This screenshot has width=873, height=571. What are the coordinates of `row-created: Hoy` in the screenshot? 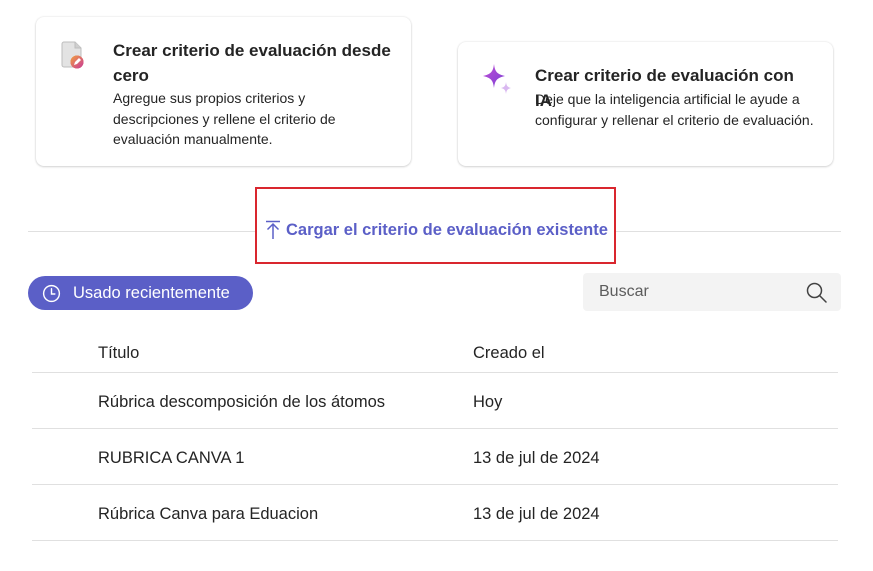 It's located at (488, 402).